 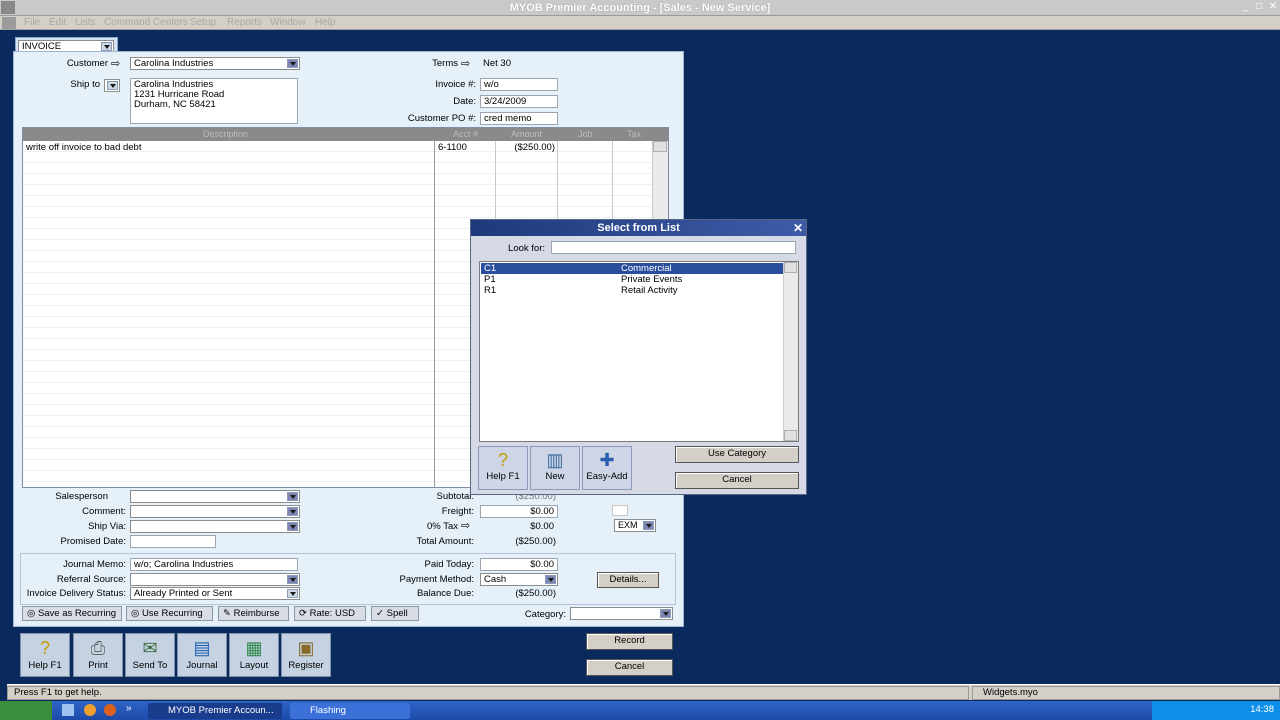 I want to click on freight-field: $0.00, so click(x=519, y=511).